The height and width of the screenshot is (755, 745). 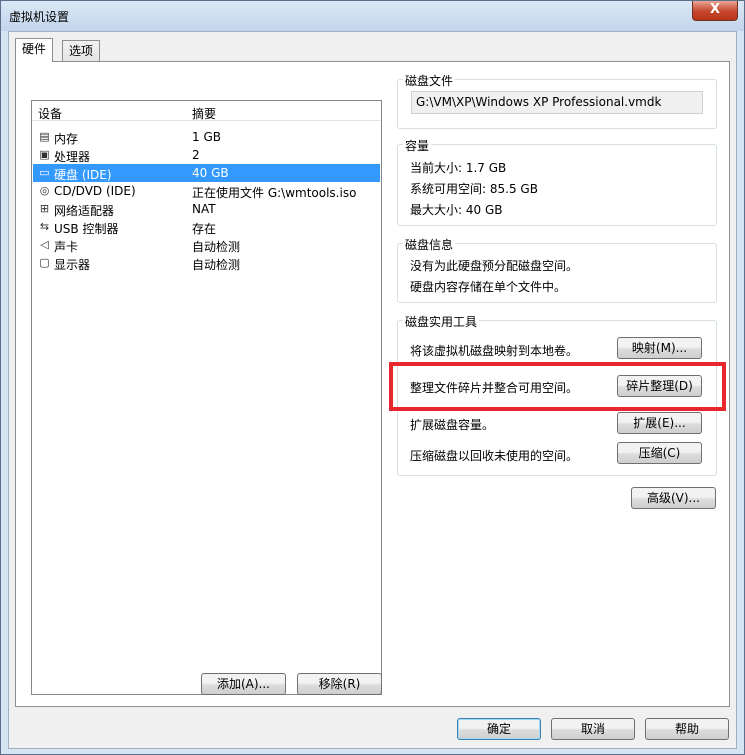 I want to click on preallocation-text: 没有为此硬盘预分配磁盘空间。, so click(x=494, y=266).